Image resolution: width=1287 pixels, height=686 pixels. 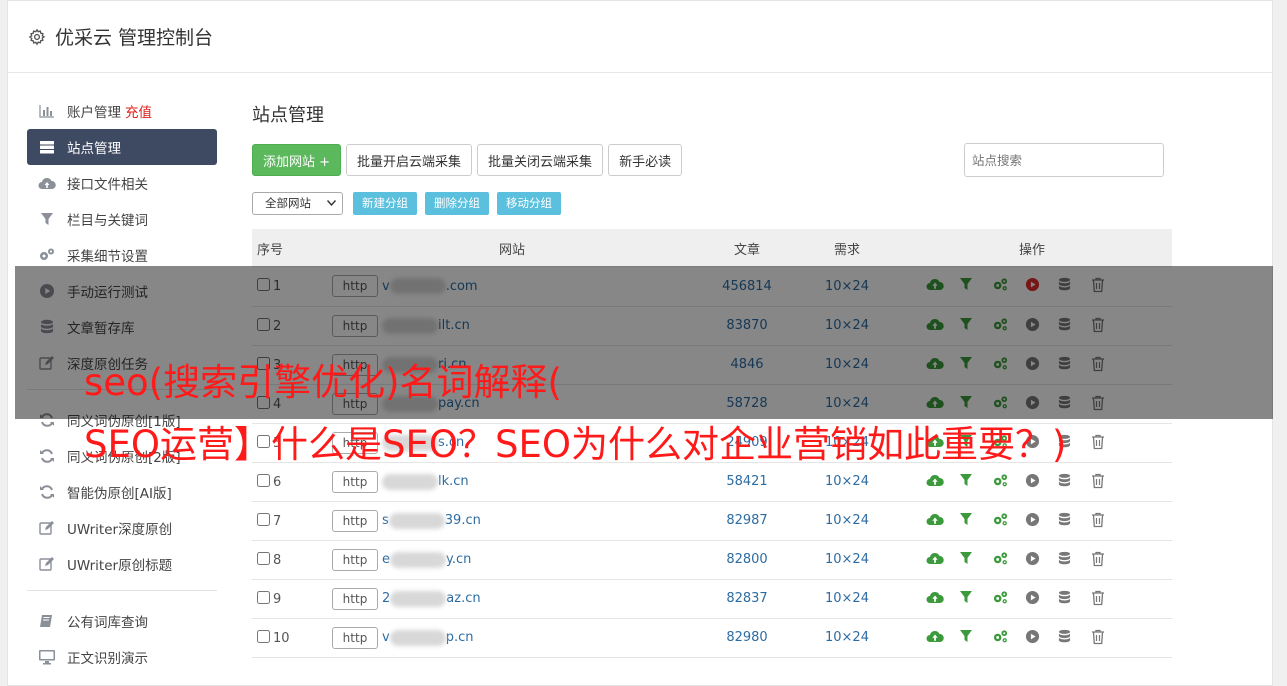 I want to click on site-link: s 39.cn, so click(x=431, y=520).